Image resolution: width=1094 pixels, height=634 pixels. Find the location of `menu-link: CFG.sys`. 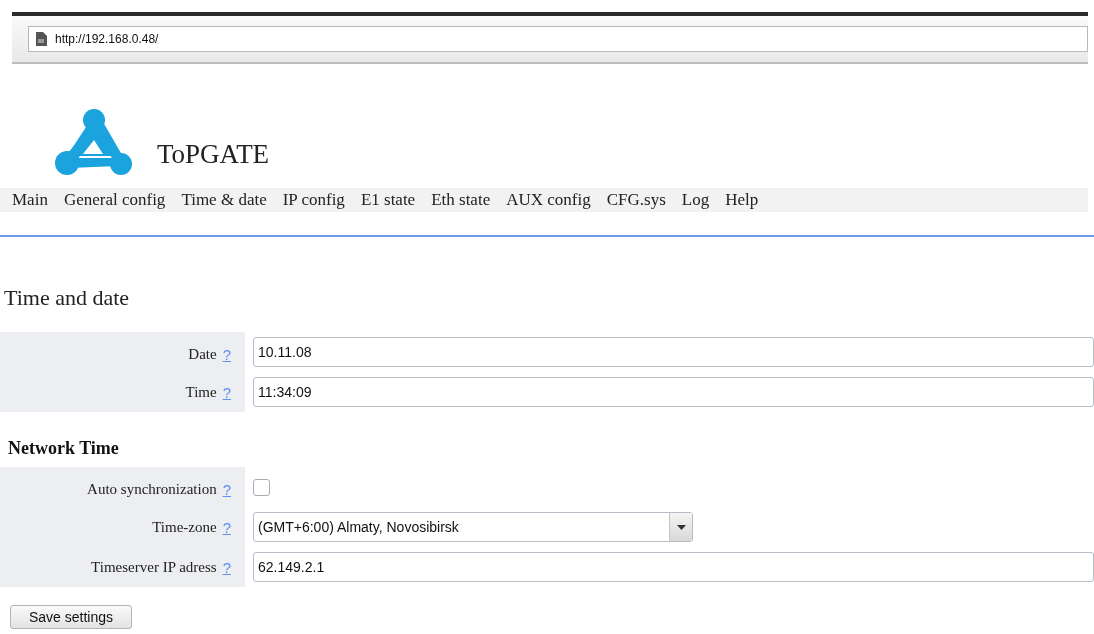

menu-link: CFG.sys is located at coordinates (636, 200).